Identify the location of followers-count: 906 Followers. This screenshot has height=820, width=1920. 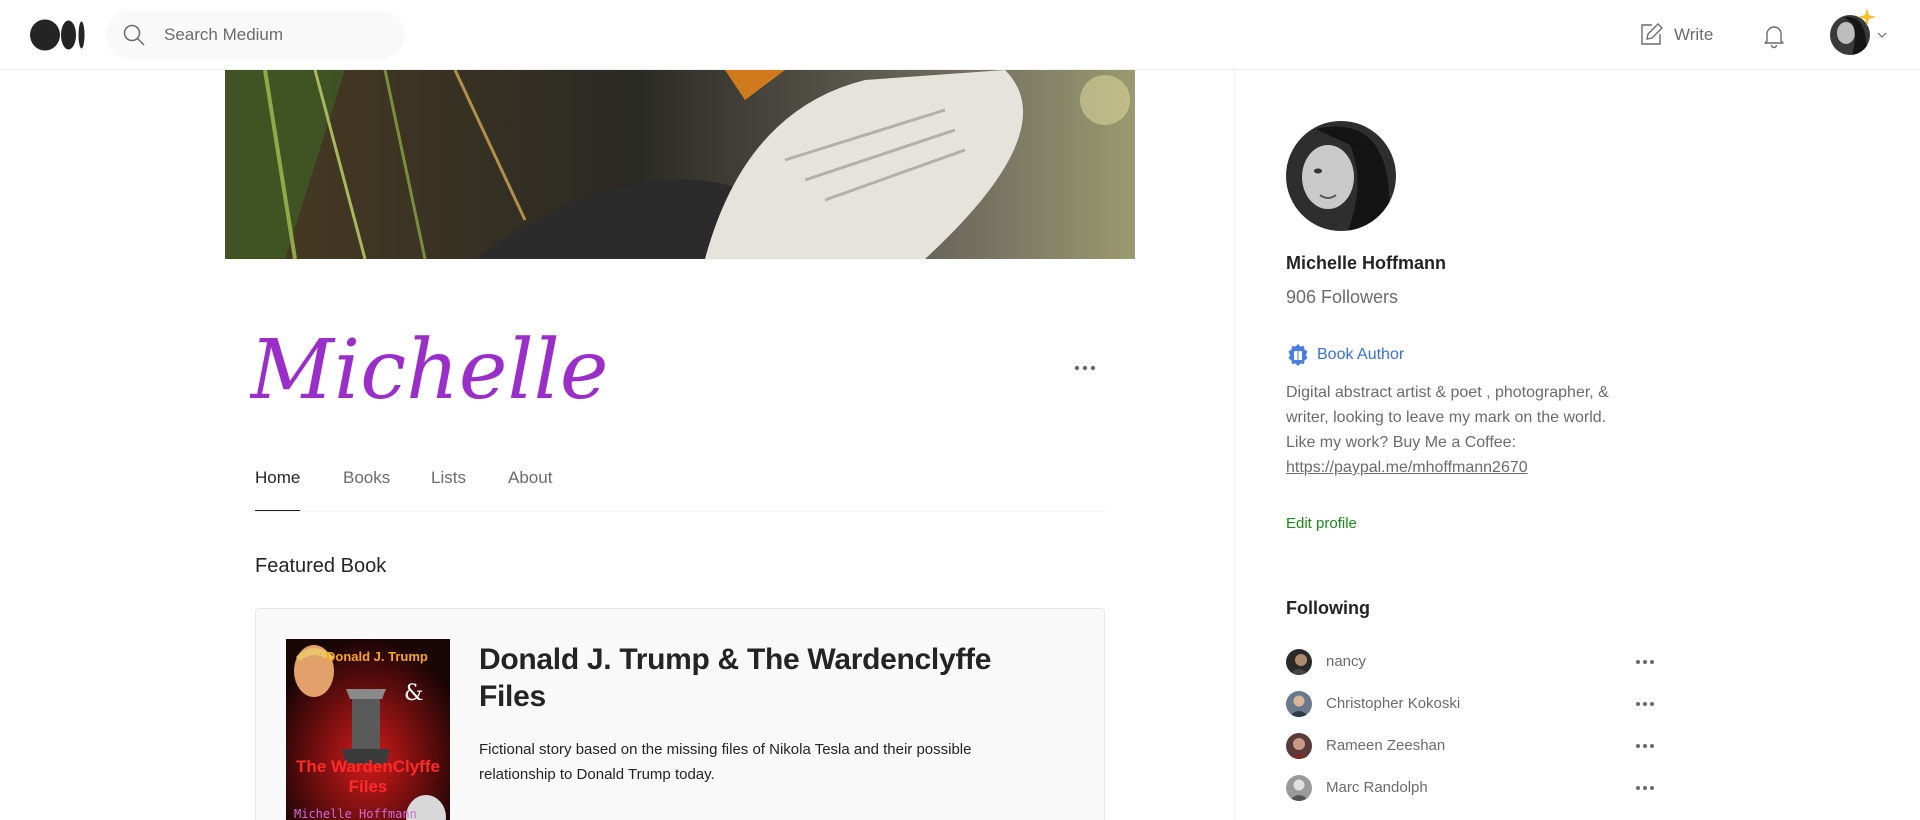
(1342, 297).